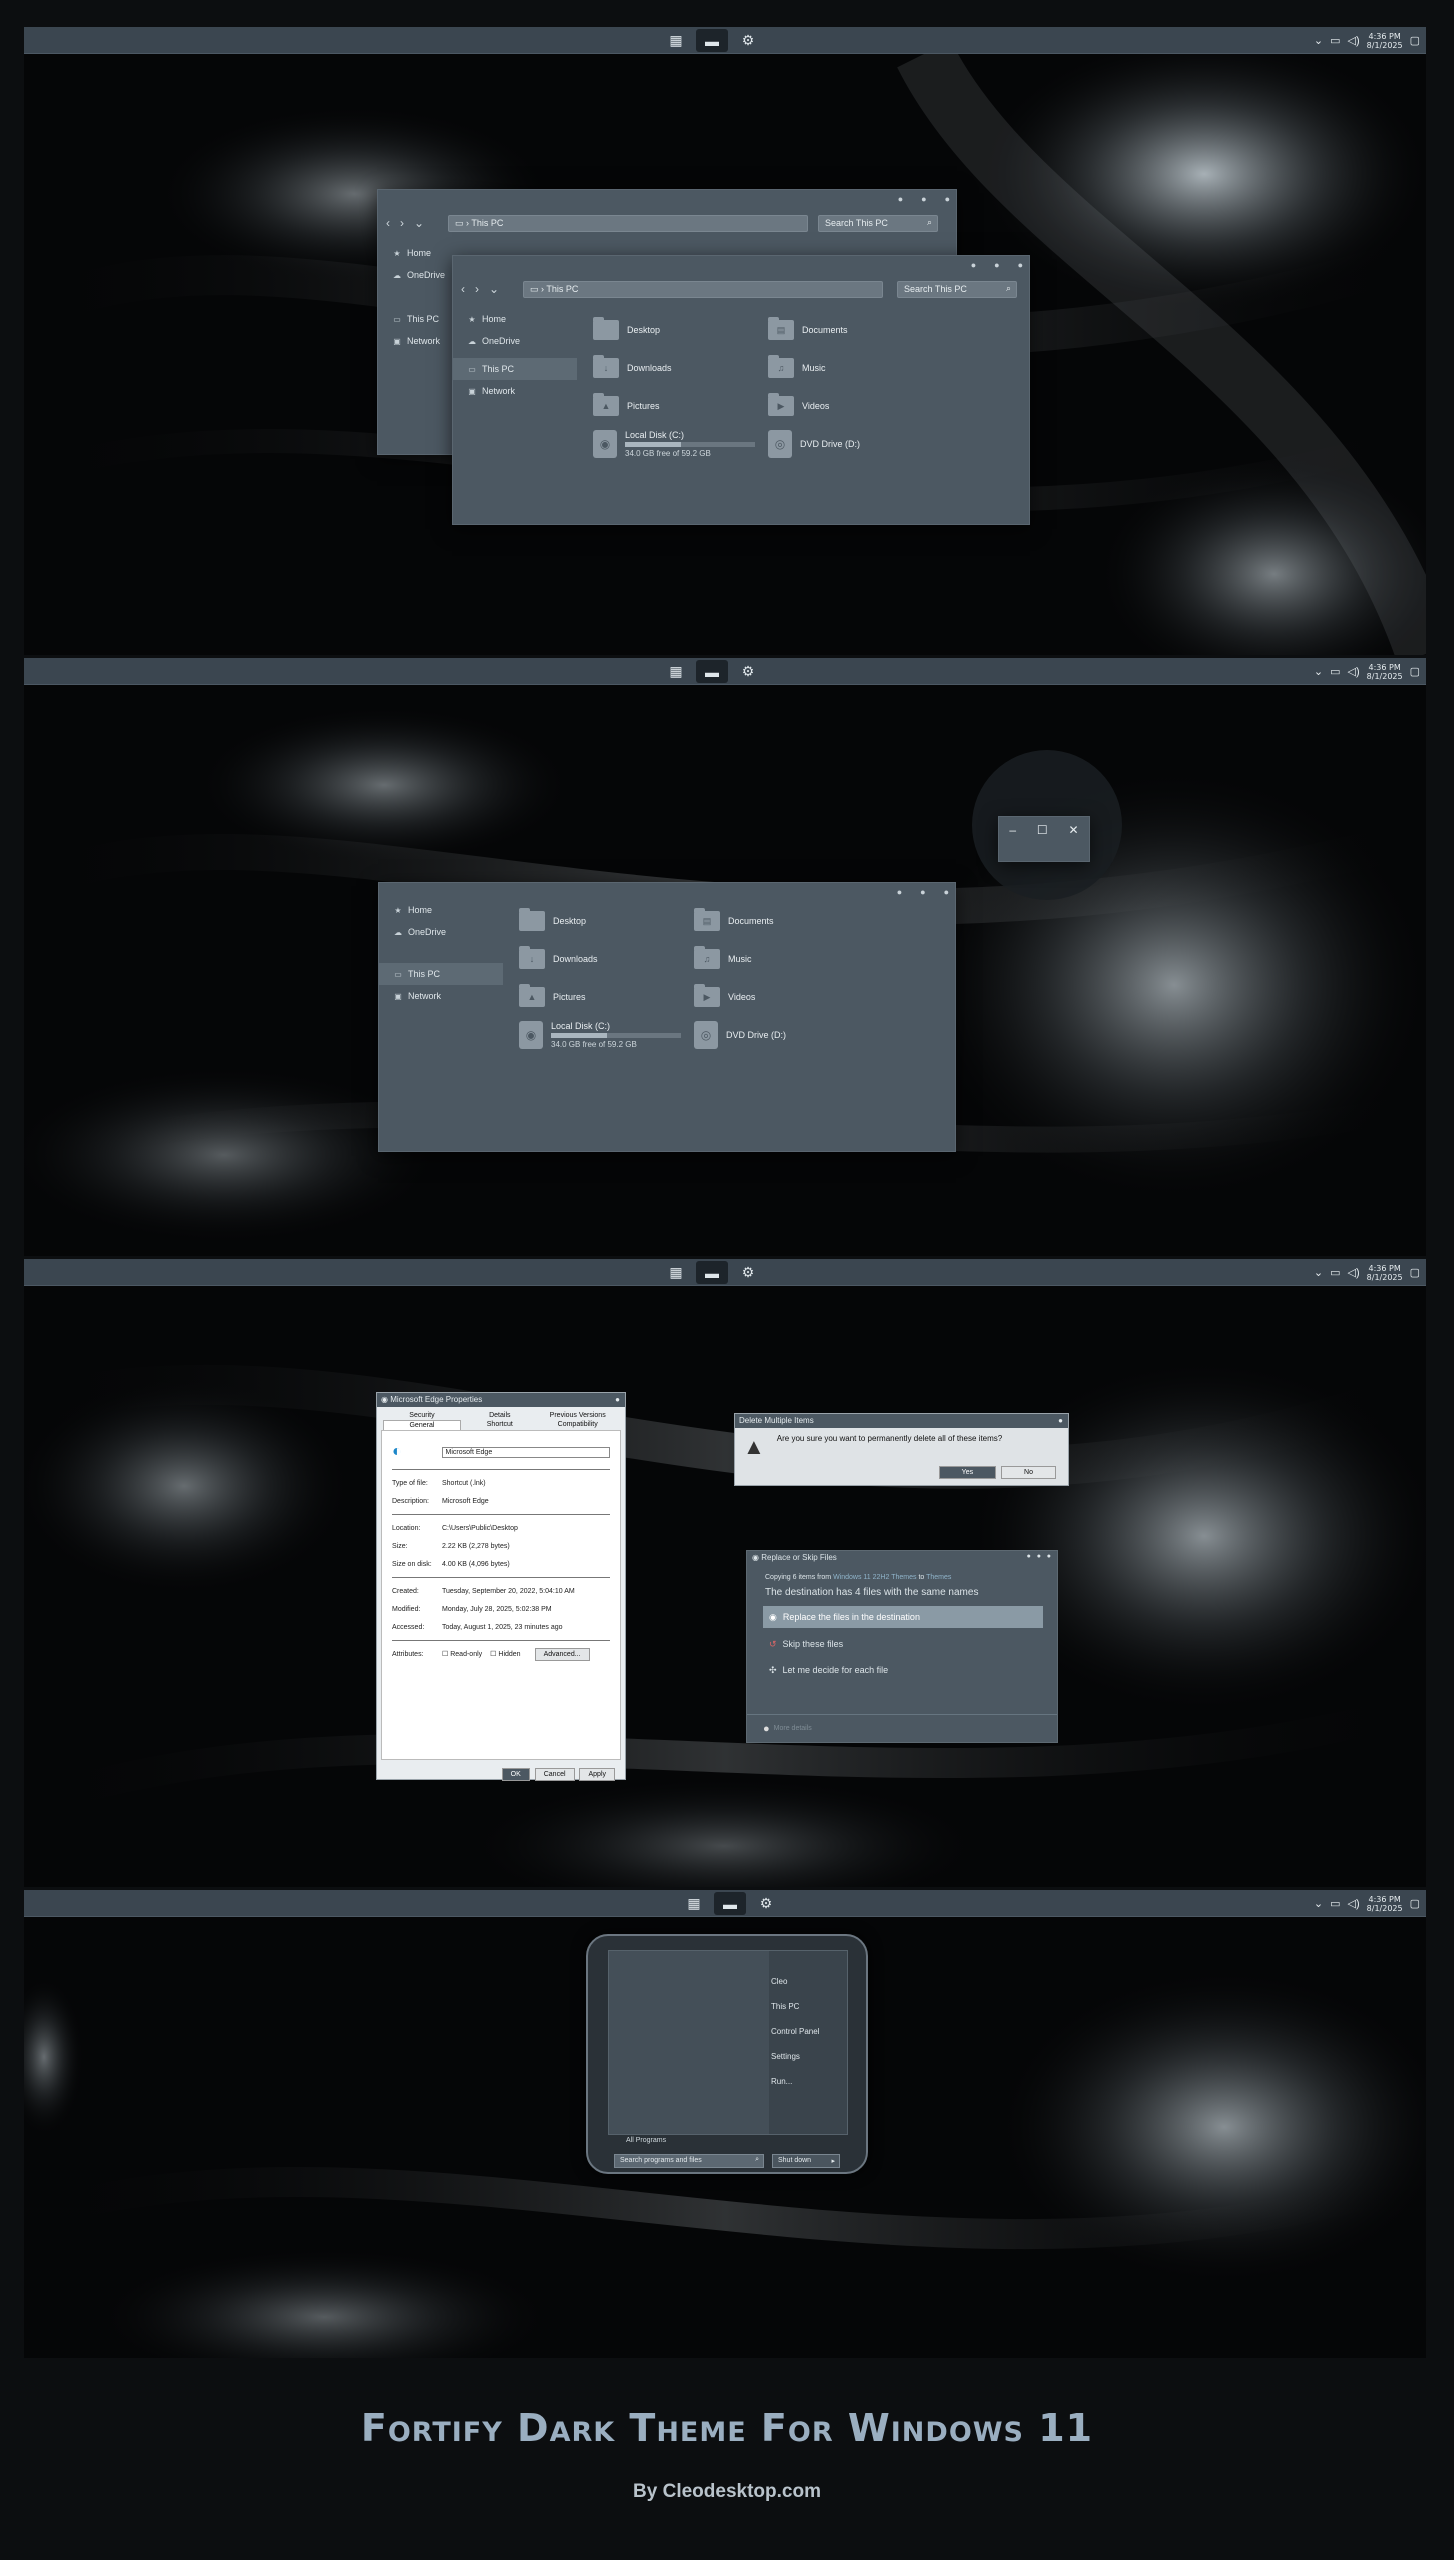 The image size is (1454, 2560). I want to click on start-link-user: Cleo, so click(795, 1981).